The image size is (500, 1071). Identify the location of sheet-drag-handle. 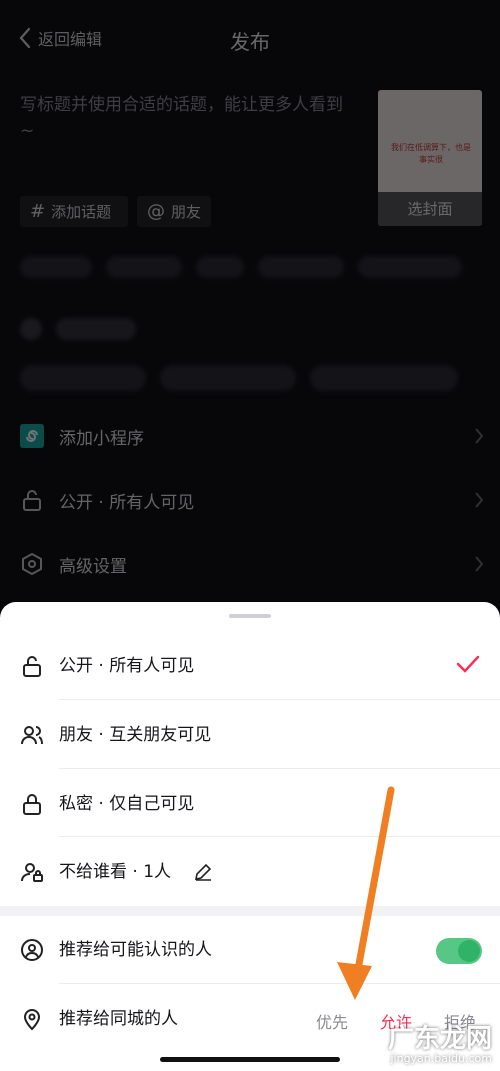
(250, 616).